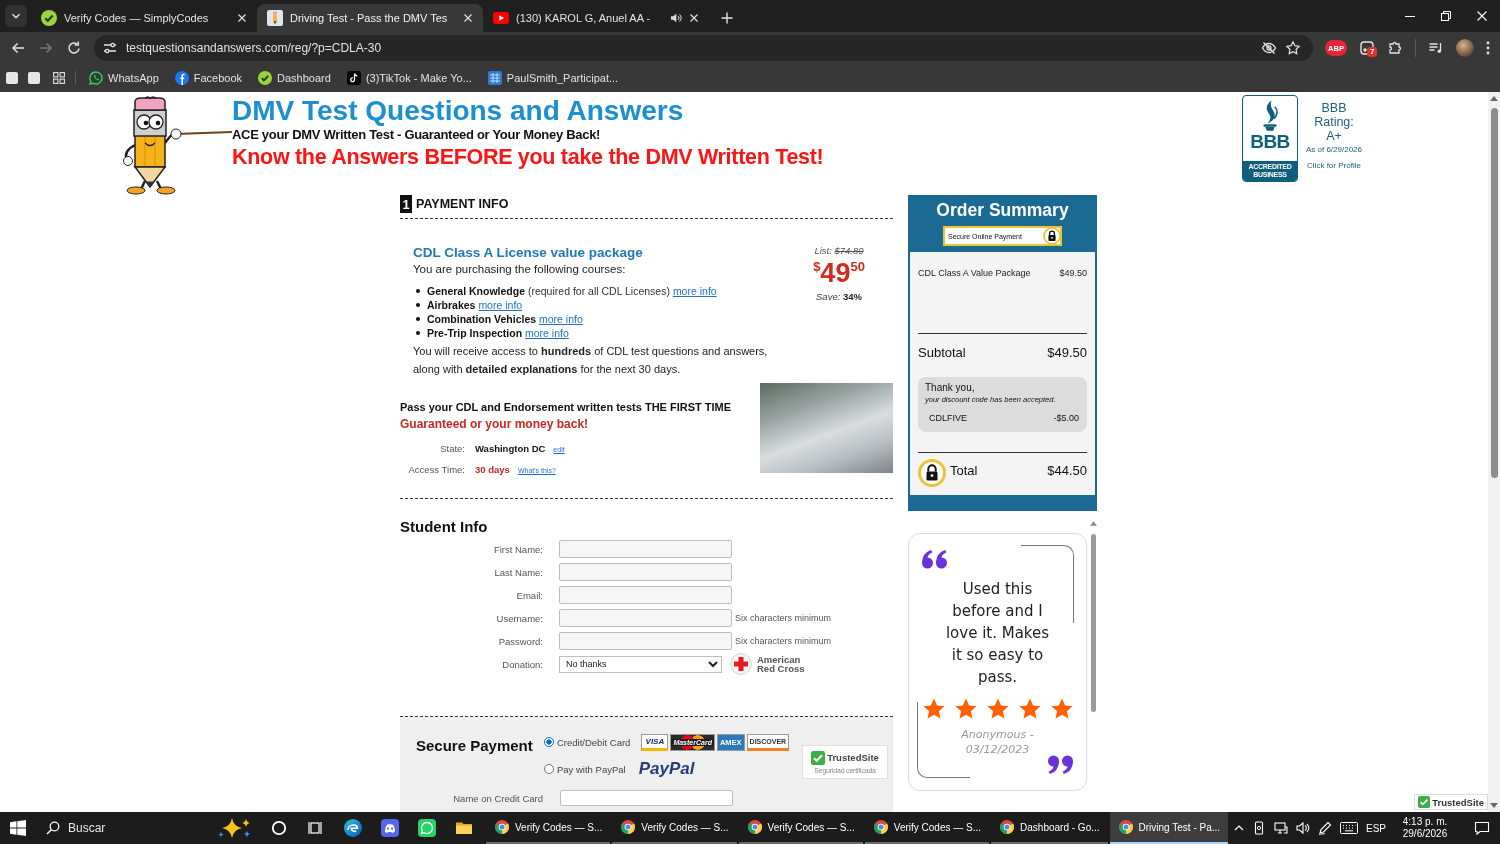  Describe the element at coordinates (124, 78) in the screenshot. I see `bookmark: WhatsApp` at that location.